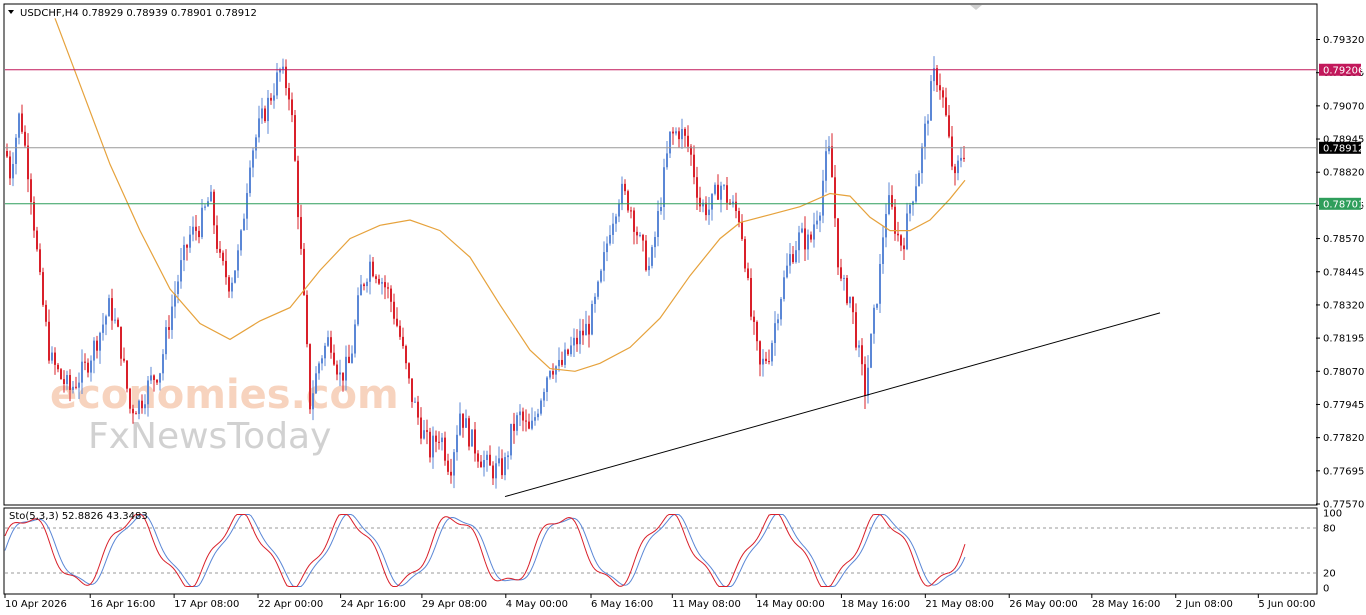 This screenshot has width=1366, height=615. I want to click on time-tick-label: 10 Apr 2026, so click(36, 604).